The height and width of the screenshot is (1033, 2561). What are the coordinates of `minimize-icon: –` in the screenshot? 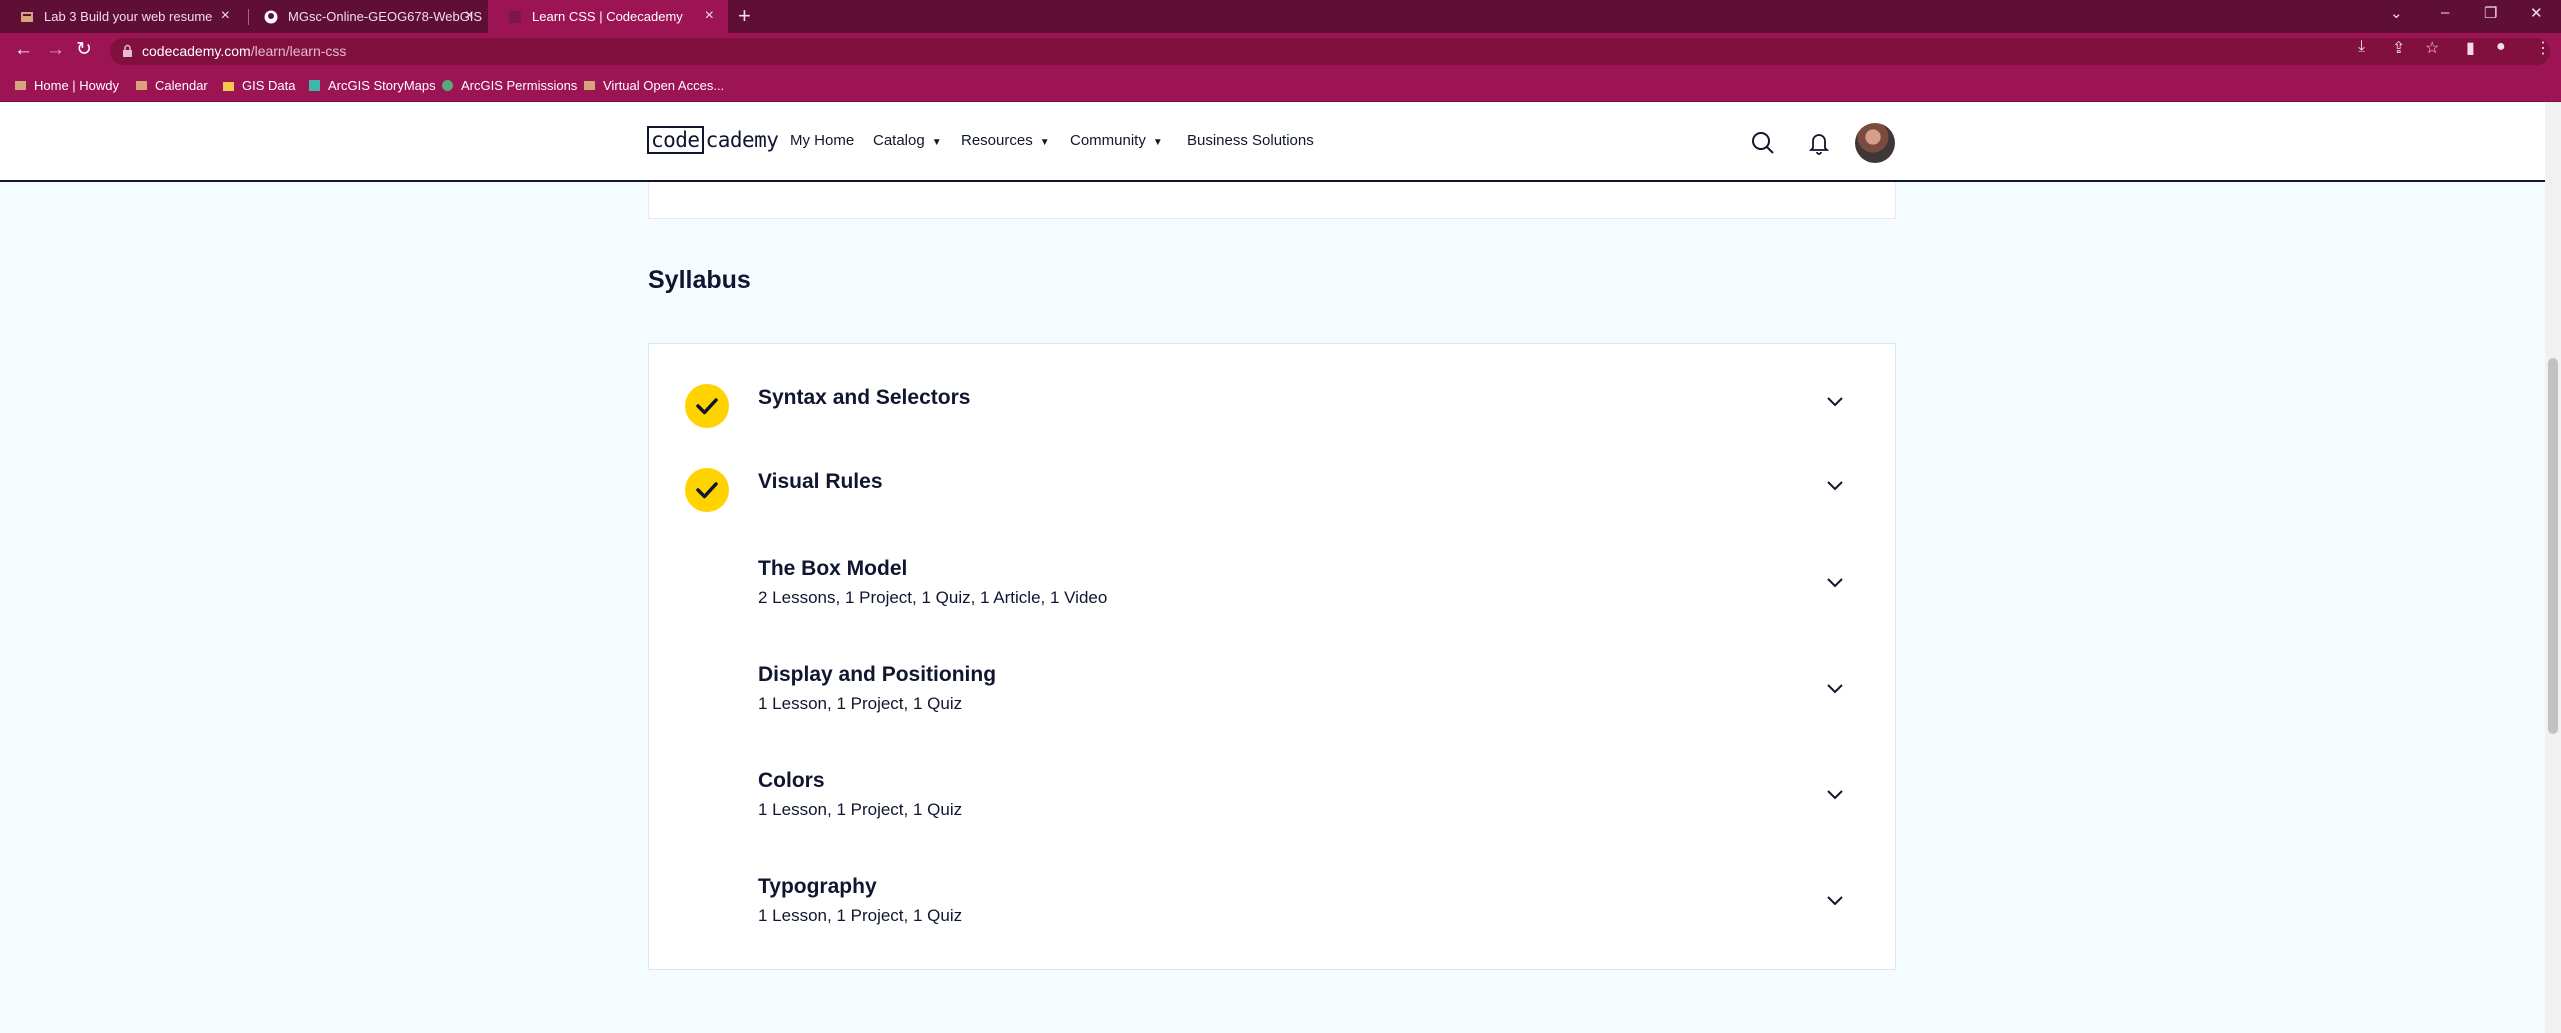 It's located at (2445, 12).